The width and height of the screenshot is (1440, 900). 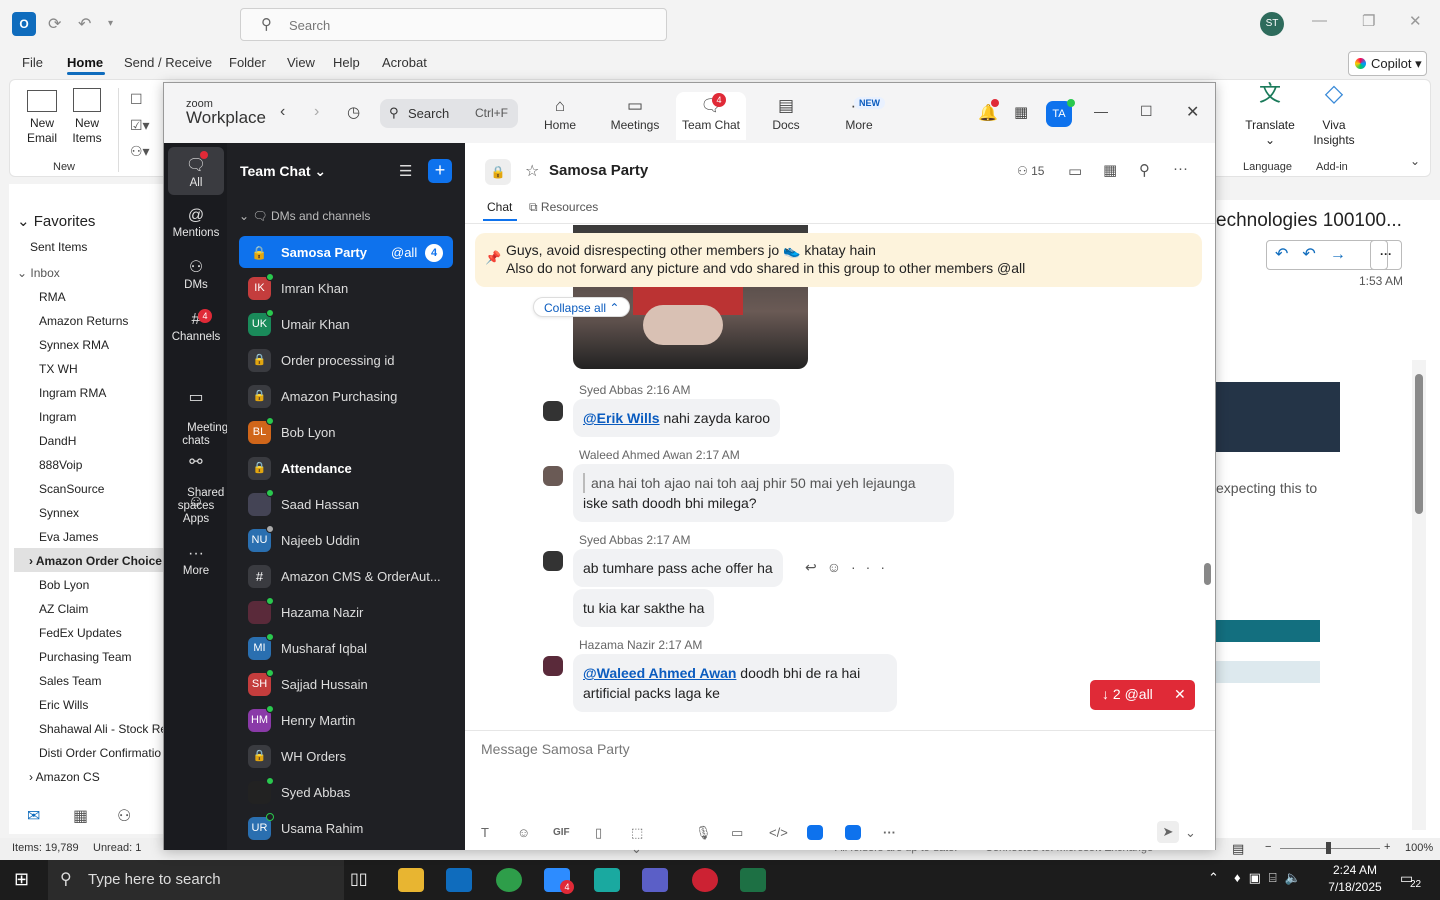 I want to click on tab-resources: ⧉ Resources, so click(x=563, y=207).